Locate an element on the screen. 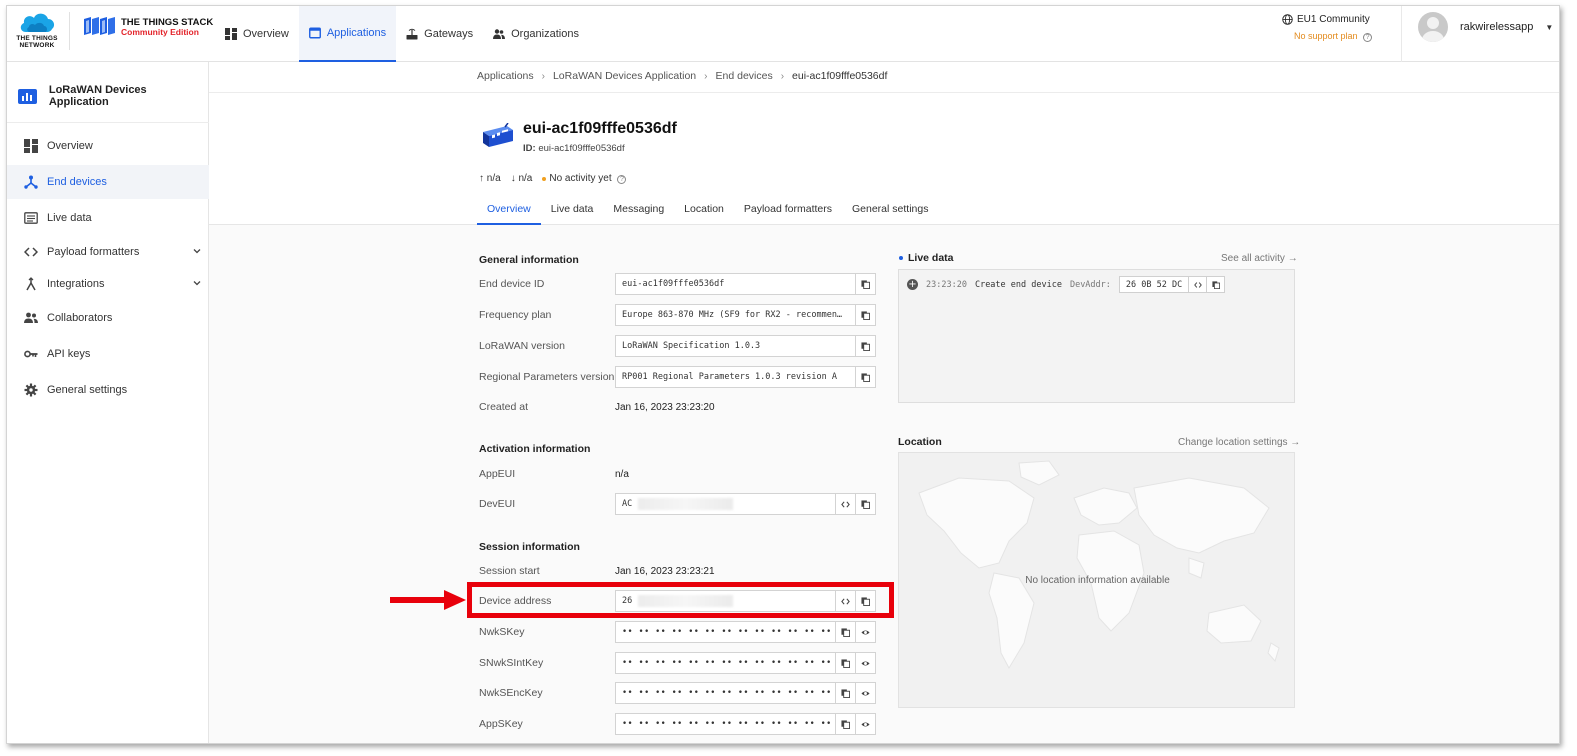  live-data-title: Live data is located at coordinates (926, 258).